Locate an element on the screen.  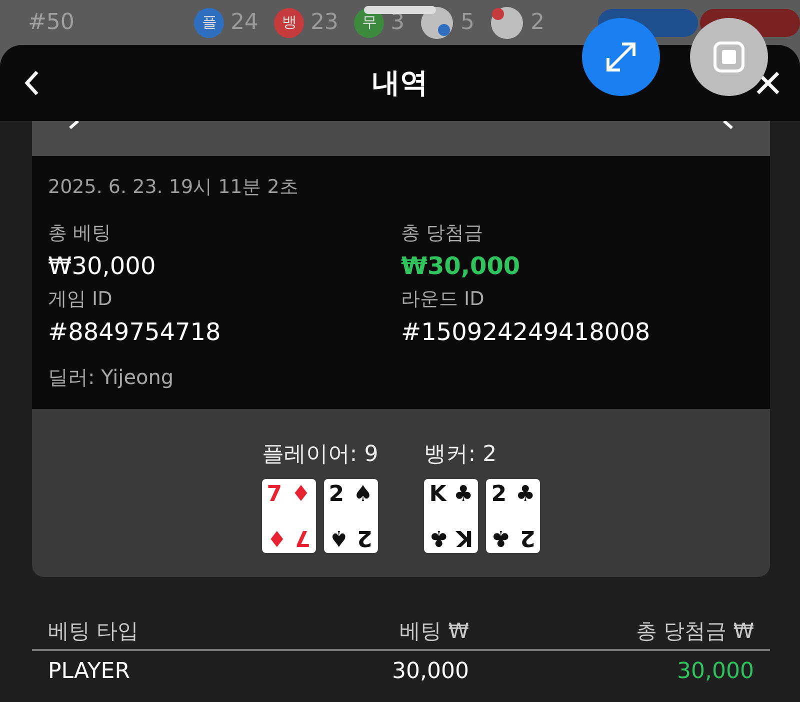
column-header: 총 당첨금 ₩ is located at coordinates (694, 631).